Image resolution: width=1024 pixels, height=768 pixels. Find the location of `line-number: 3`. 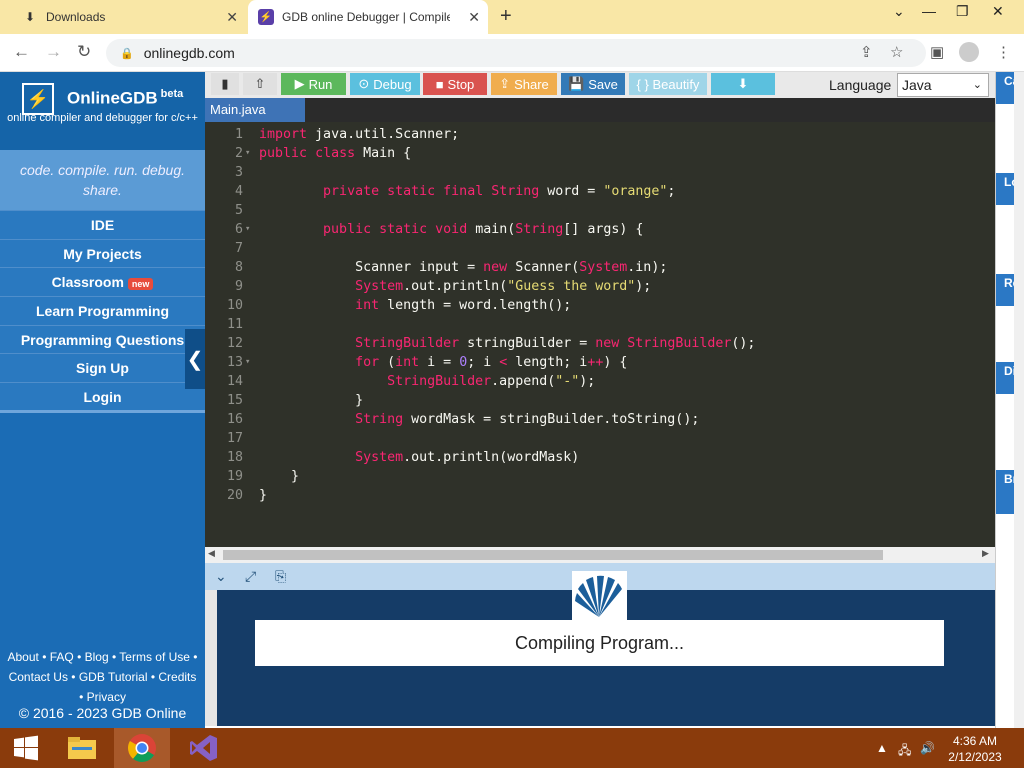

line-number: 3 is located at coordinates (238, 172).